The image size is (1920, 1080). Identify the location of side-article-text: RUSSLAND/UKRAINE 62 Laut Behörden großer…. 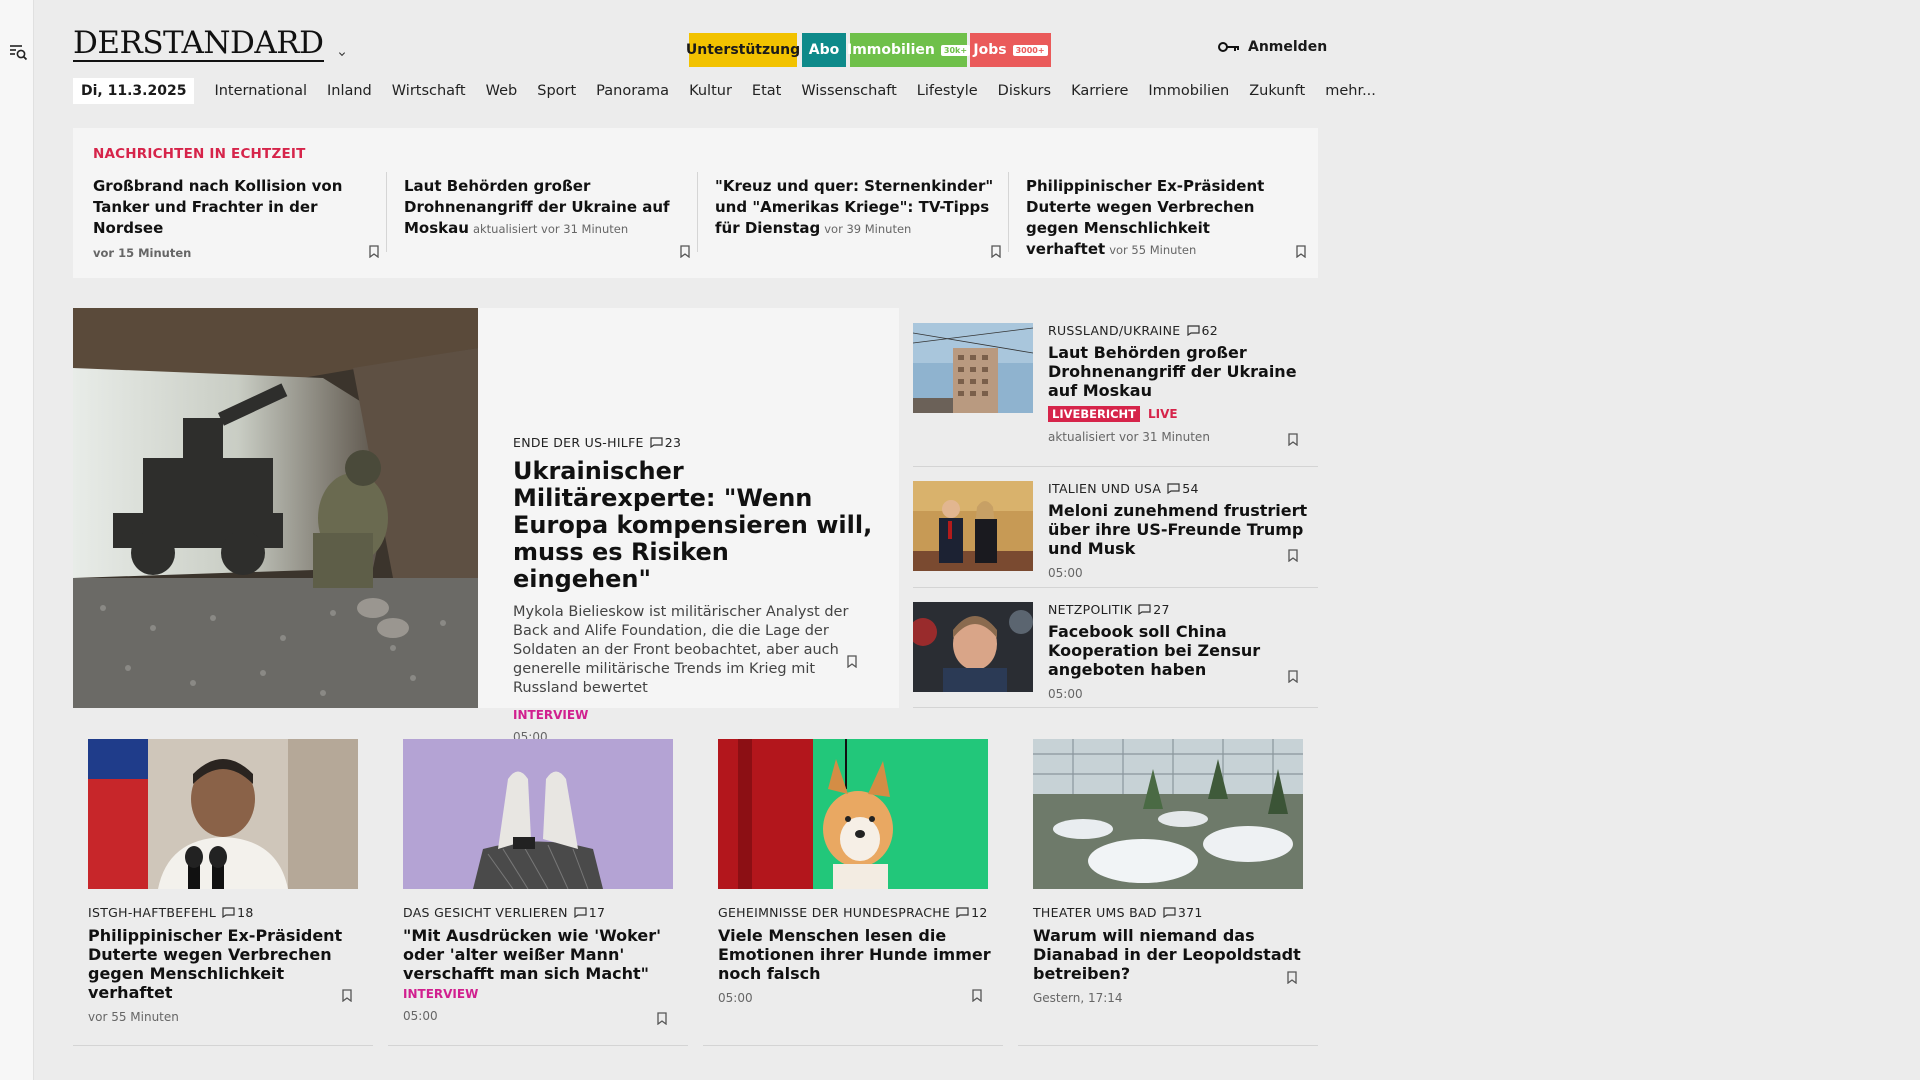
(1178, 383).